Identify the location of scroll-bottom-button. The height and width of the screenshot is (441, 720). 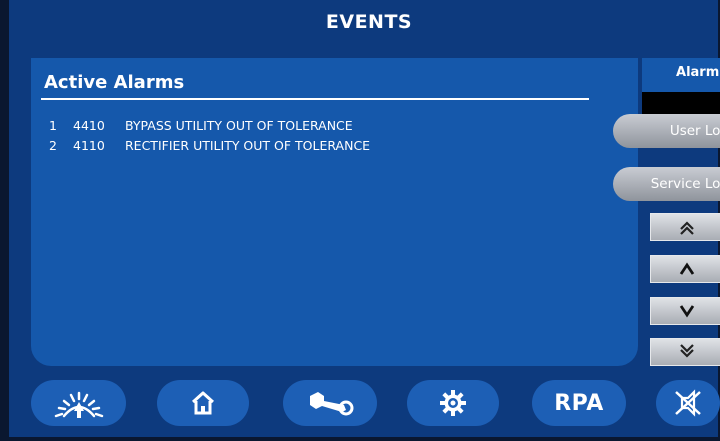
(685, 352).